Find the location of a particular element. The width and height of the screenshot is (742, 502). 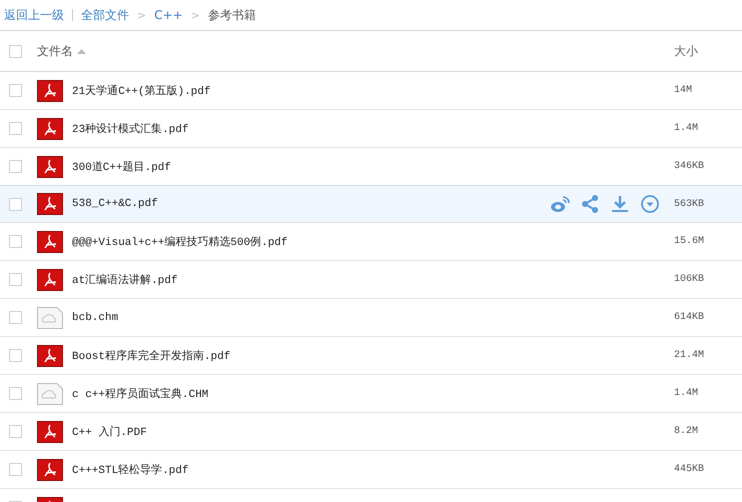

more-dropdown-icon is located at coordinates (650, 204).